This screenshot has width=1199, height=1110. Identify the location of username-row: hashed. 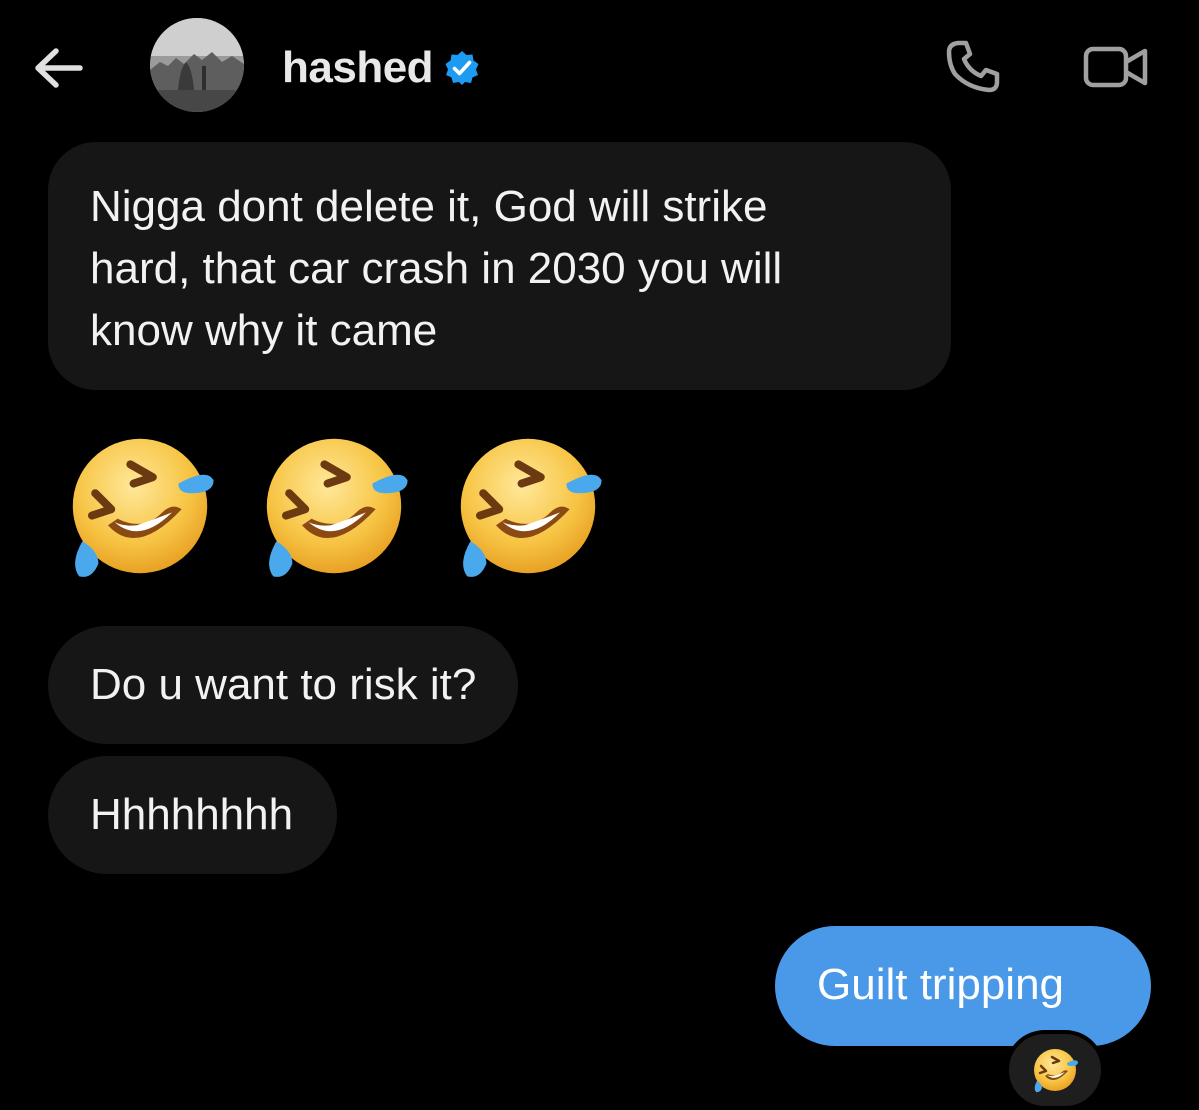
(381, 68).